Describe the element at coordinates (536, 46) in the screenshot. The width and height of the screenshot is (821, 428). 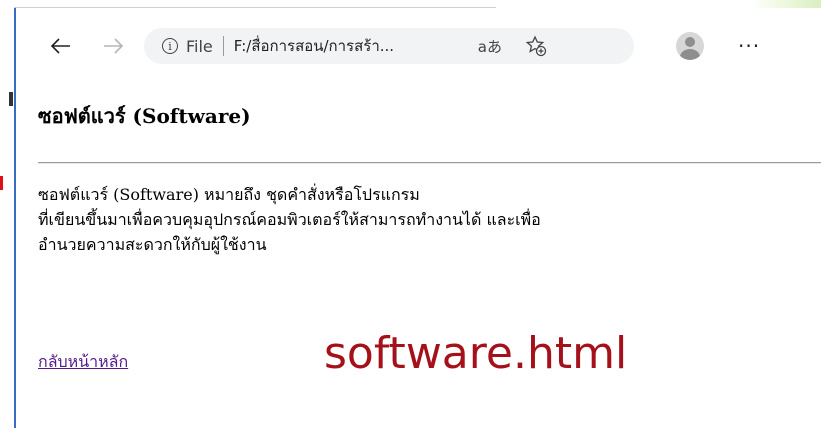
I see `add-favorite-icon` at that location.